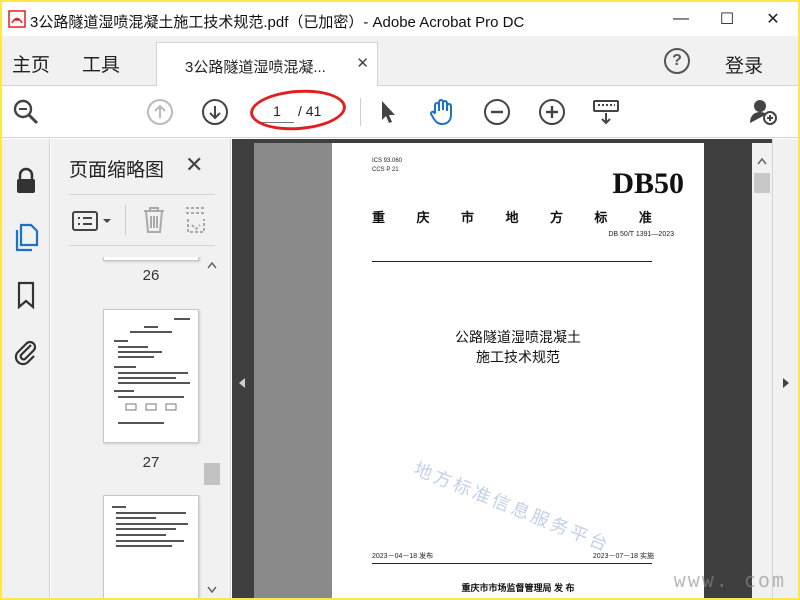  What do you see at coordinates (95, 221) in the screenshot?
I see `options-menu-icon` at bounding box center [95, 221].